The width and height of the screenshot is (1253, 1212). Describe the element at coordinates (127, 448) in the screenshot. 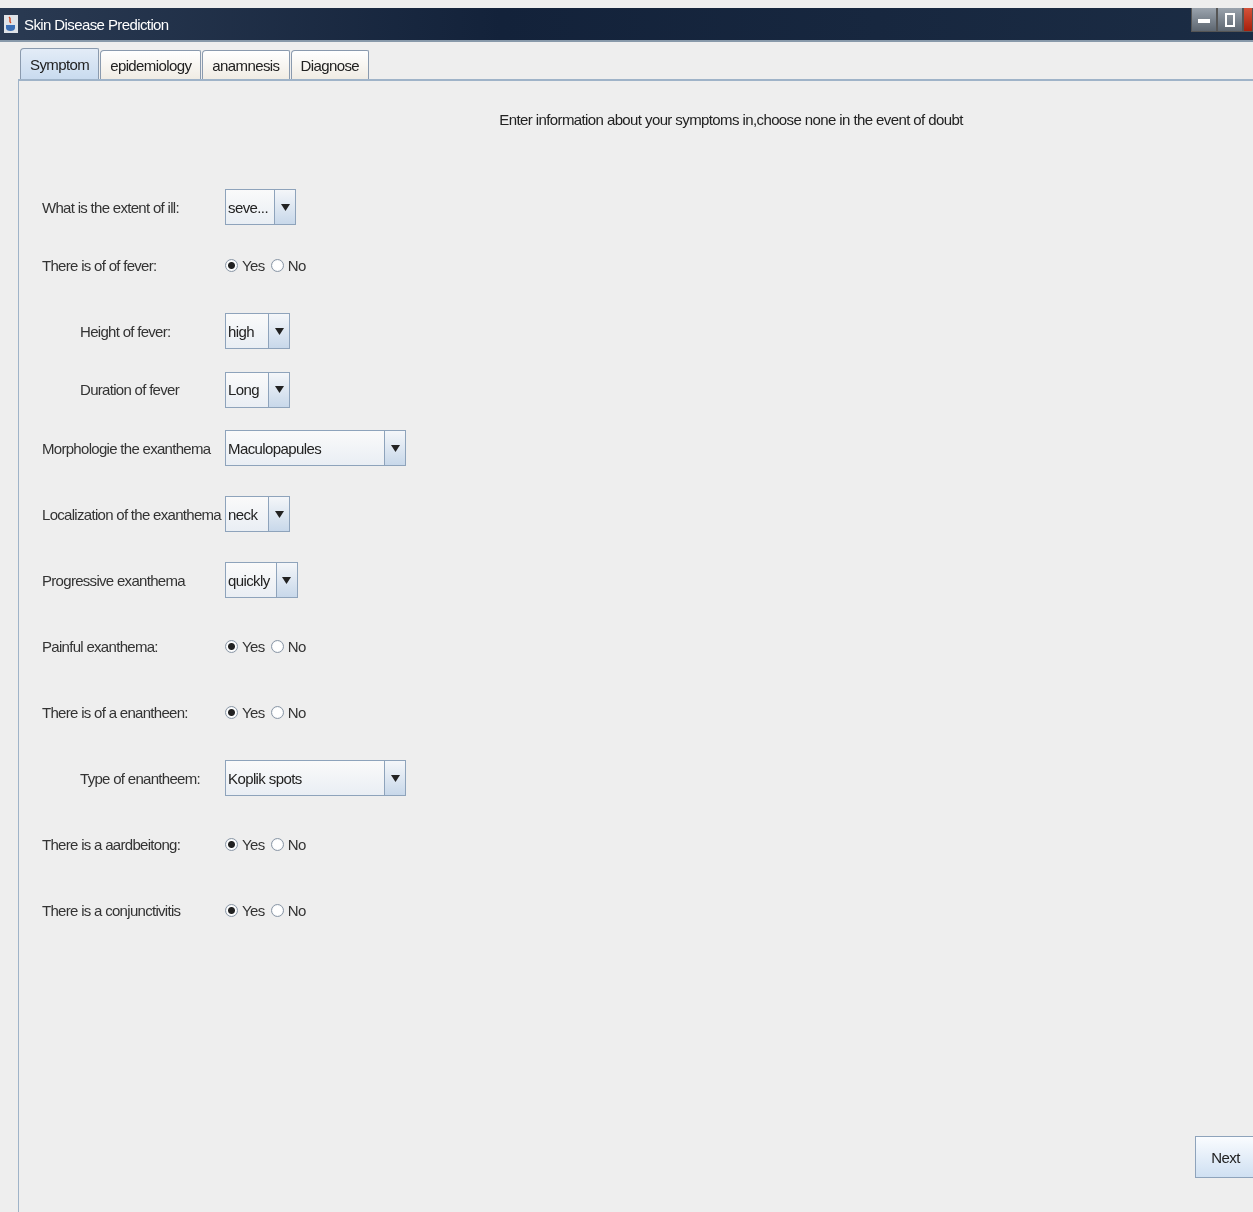

I see `field-label: Morphologie the exanthema` at that location.